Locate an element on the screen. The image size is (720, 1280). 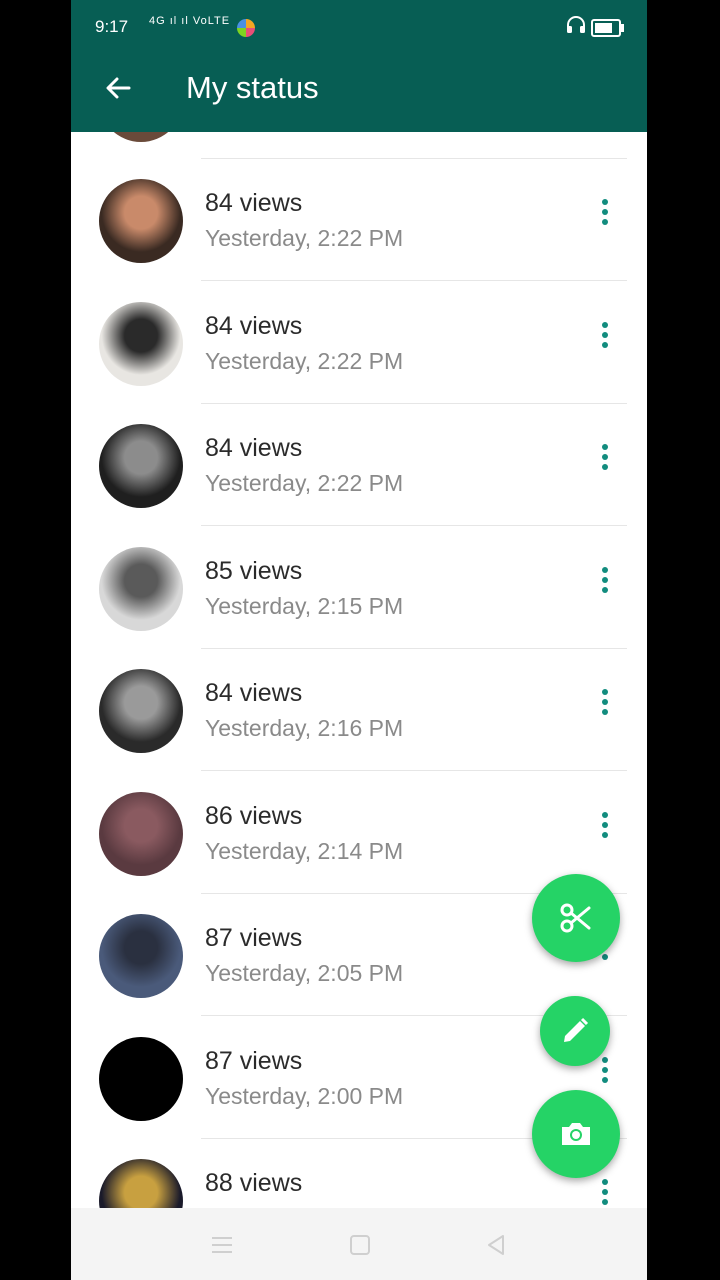
pencil-icon is located at coordinates (576, 1029).